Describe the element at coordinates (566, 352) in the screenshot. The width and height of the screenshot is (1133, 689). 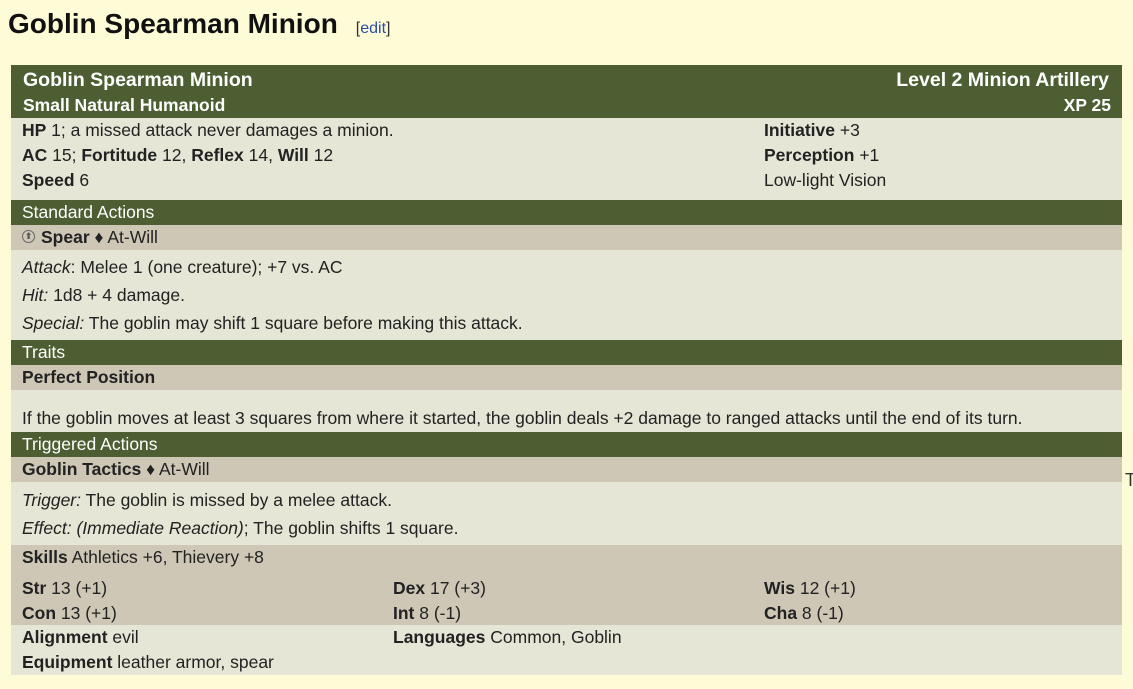
I see `traits-heading: Traits` at that location.